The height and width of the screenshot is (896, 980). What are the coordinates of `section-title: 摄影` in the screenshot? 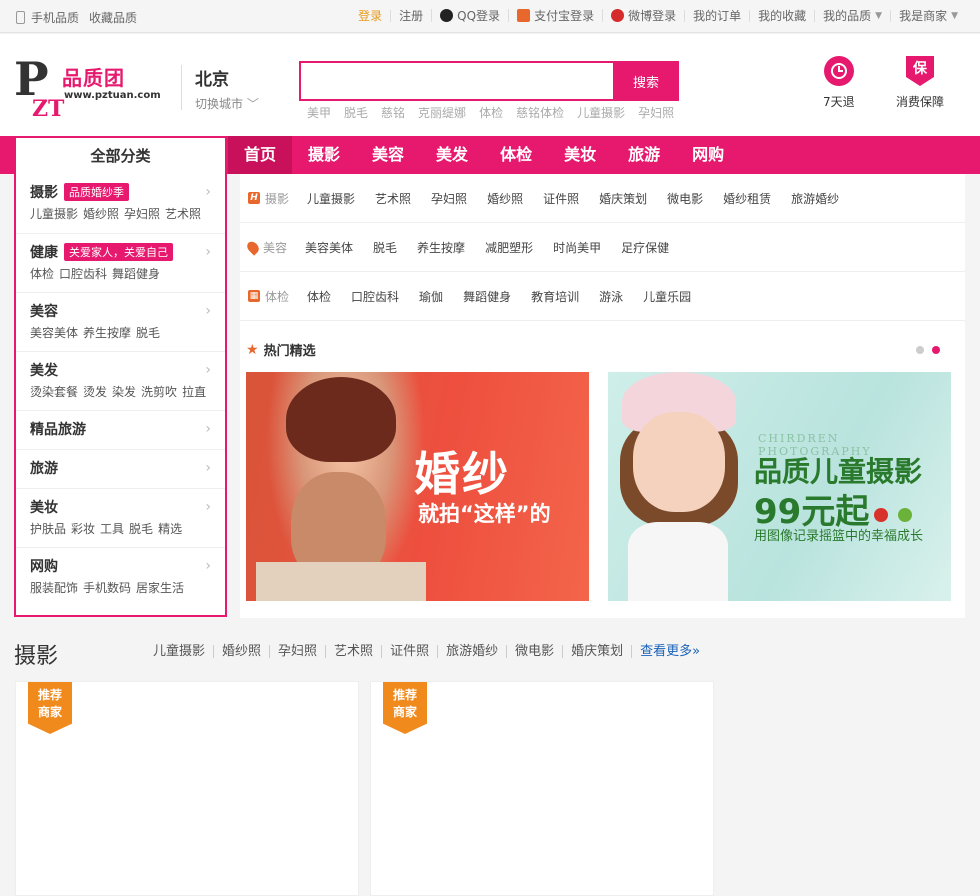 It's located at (36, 656).